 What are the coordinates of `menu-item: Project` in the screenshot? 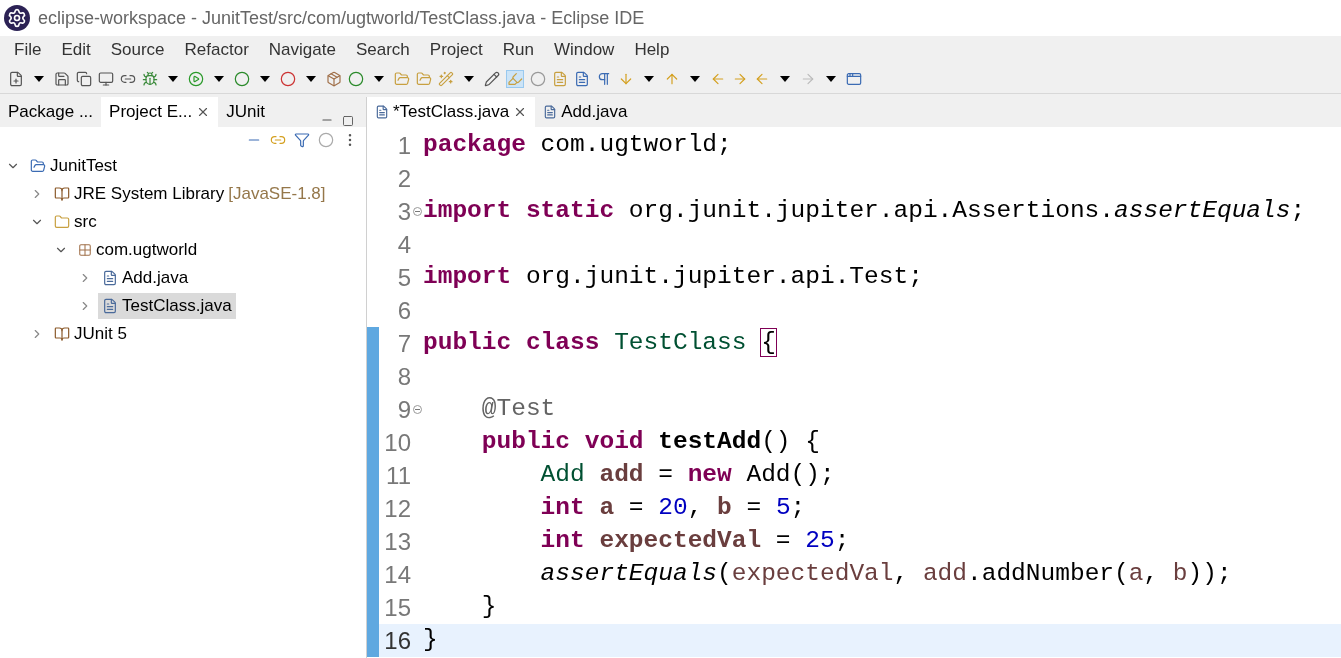 It's located at (456, 50).